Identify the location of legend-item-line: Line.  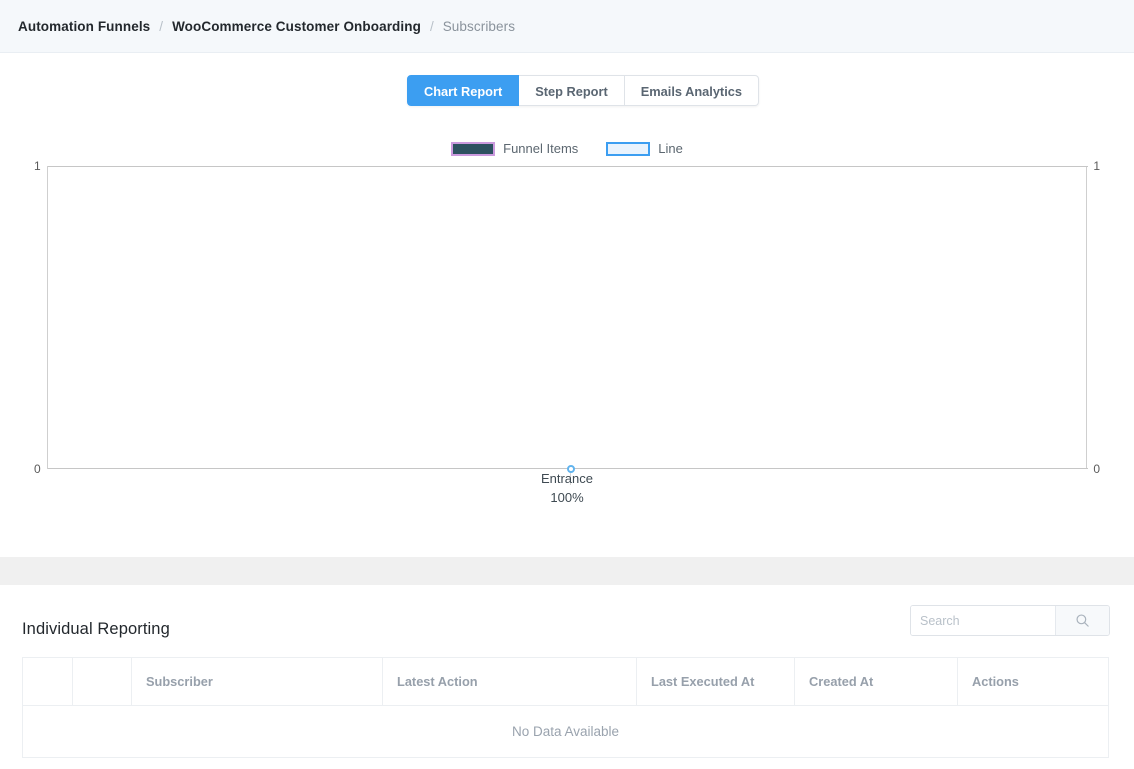
(644, 148).